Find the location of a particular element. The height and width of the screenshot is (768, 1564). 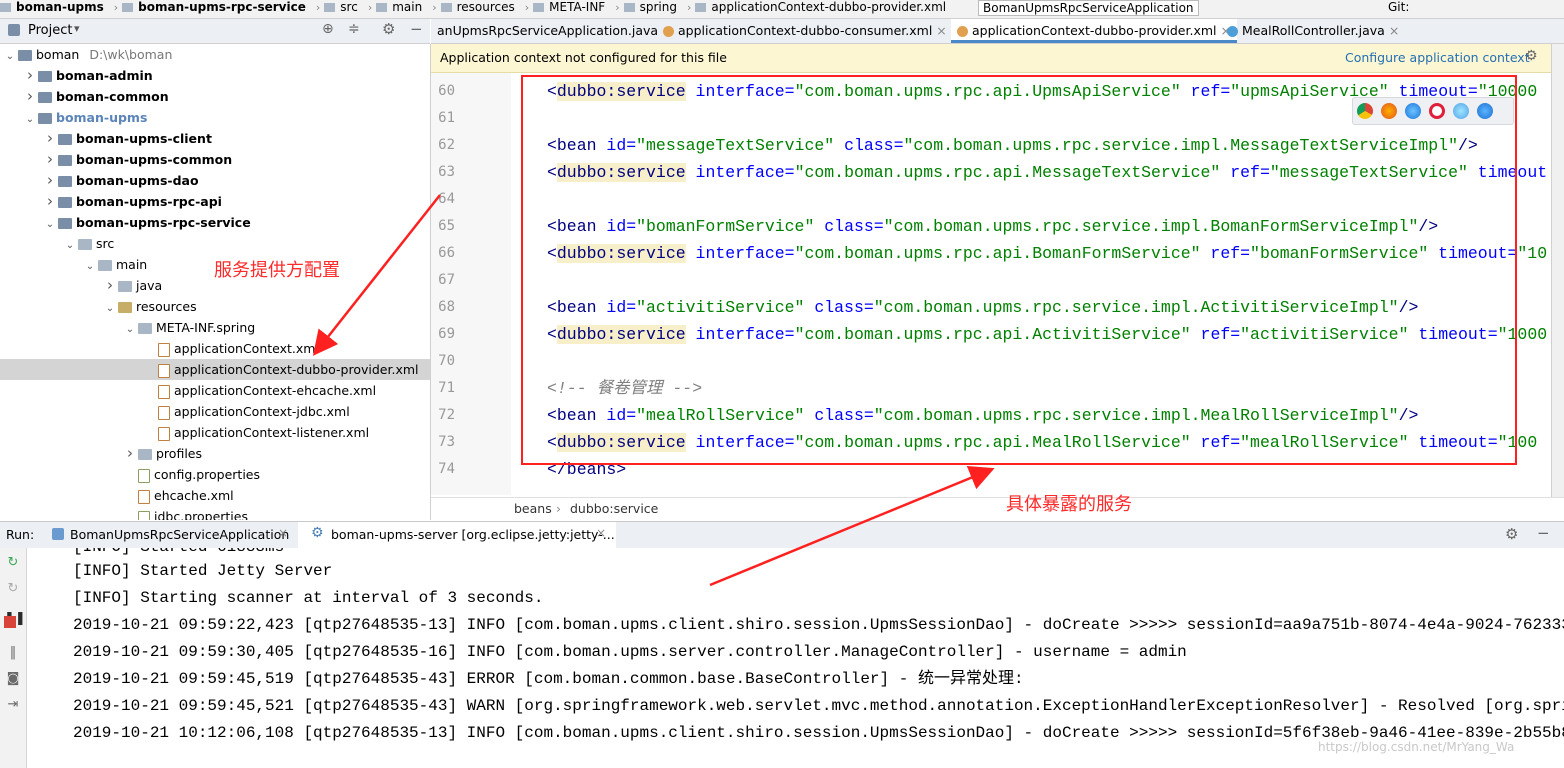

exit-icon: ⇥ is located at coordinates (13, 705).